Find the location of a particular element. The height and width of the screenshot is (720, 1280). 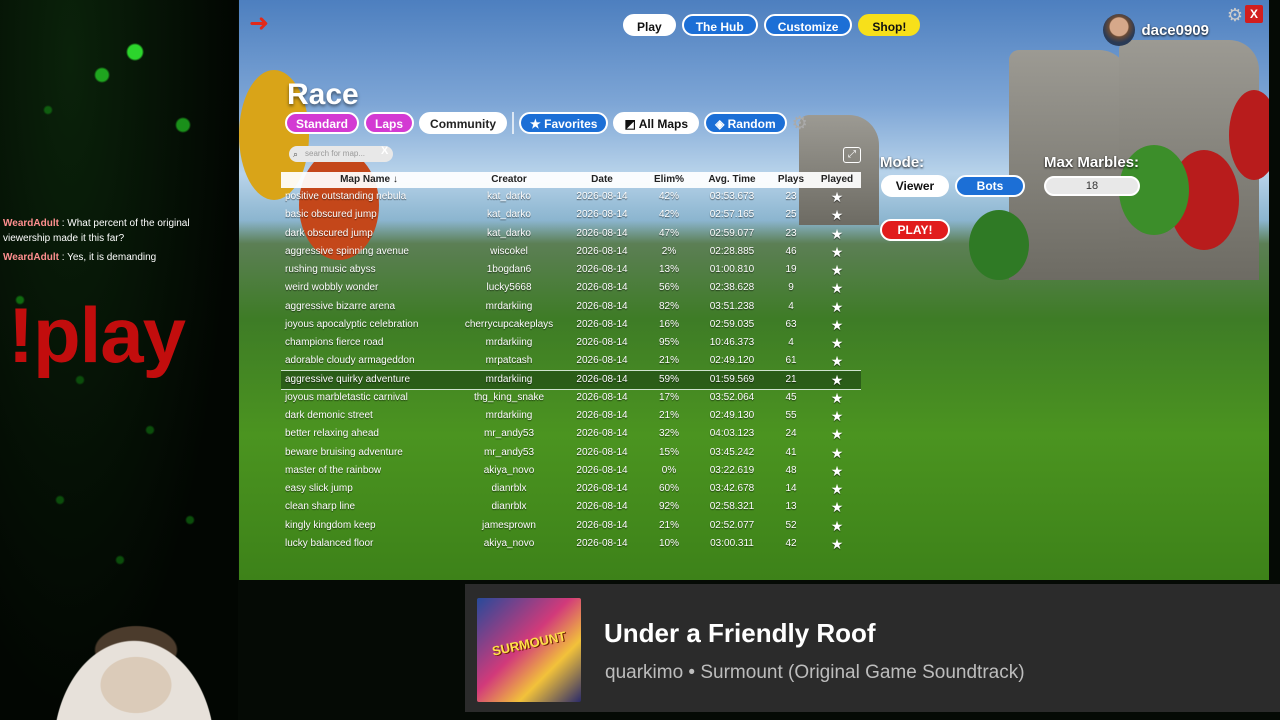

back-arrow-icon: ➜ is located at coordinates (264, 24).